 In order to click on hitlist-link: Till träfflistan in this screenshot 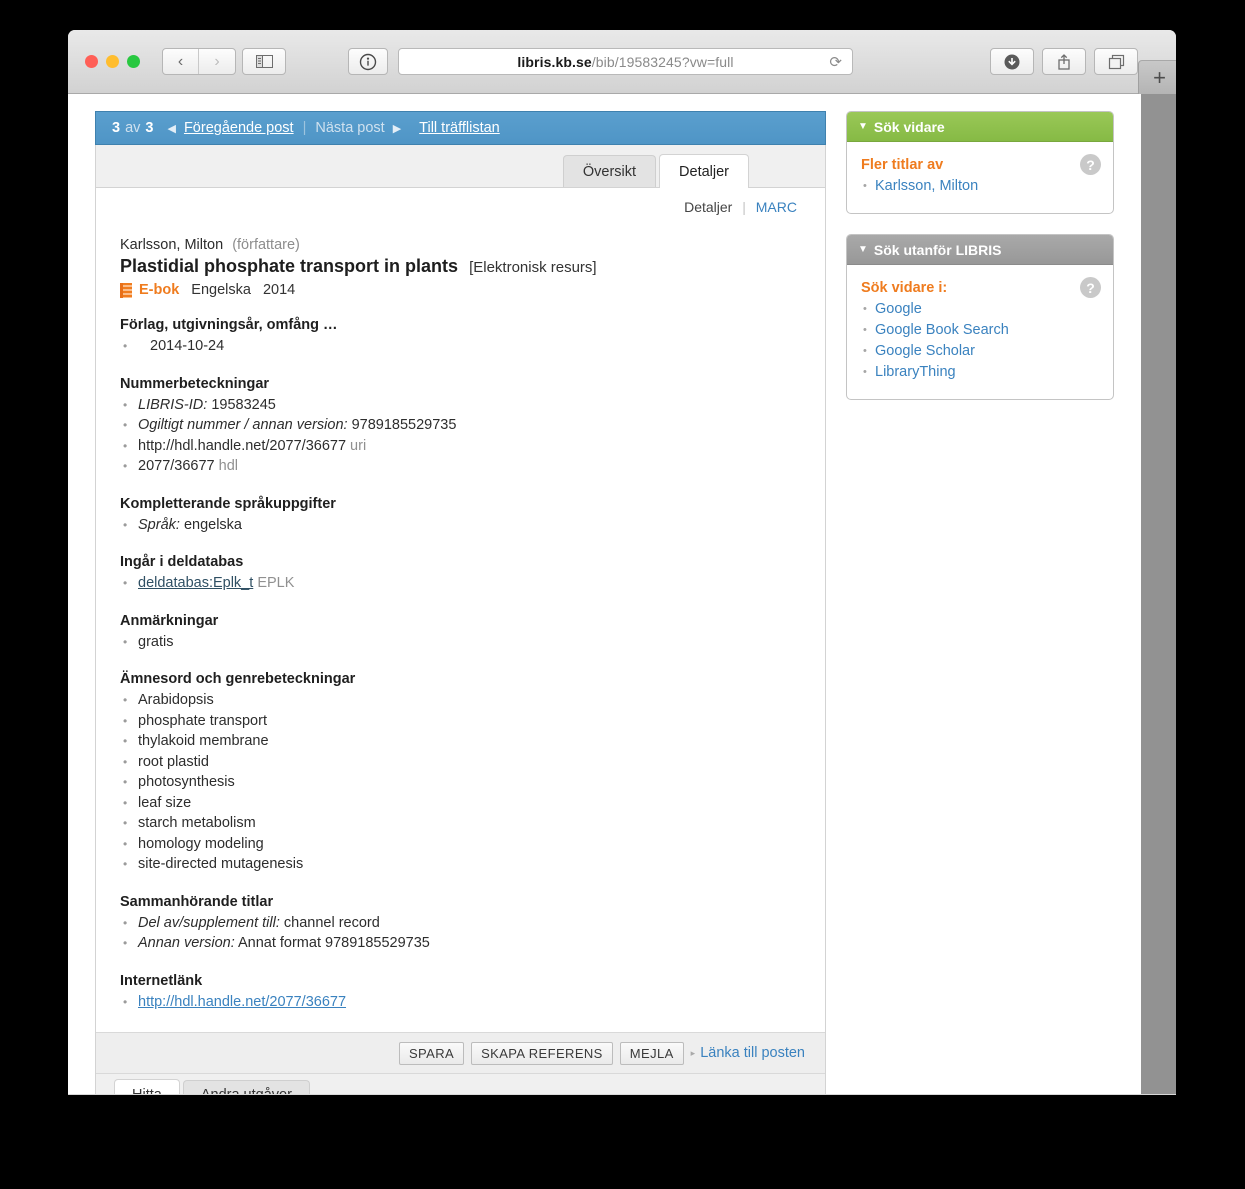, I will do `click(459, 128)`.